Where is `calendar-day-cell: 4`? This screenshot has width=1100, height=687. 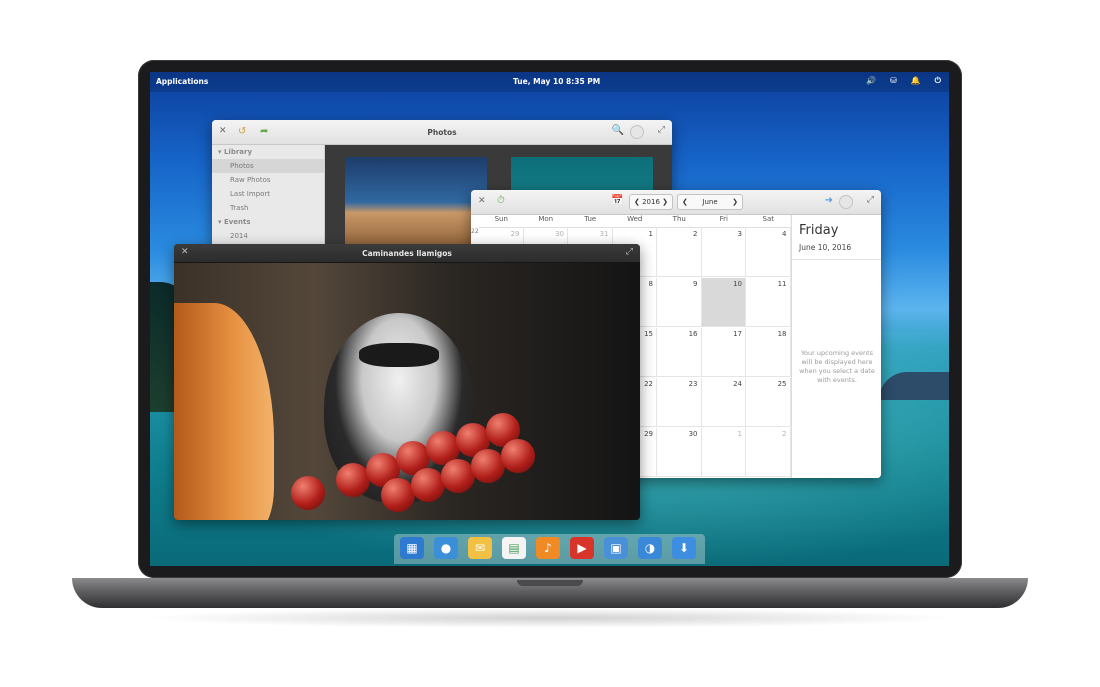 calendar-day-cell: 4 is located at coordinates (768, 252).